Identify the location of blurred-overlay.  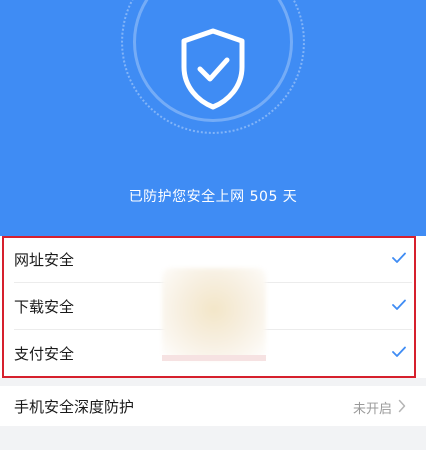
(214, 314).